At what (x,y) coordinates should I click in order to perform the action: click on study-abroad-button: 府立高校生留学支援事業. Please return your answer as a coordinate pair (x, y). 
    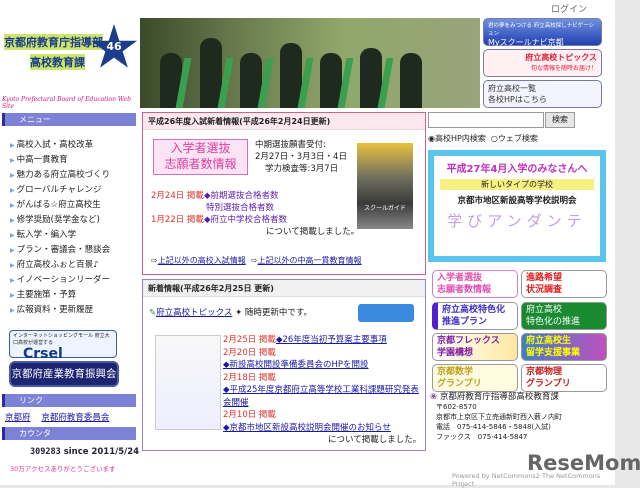
    Looking at the image, I should click on (564, 347).